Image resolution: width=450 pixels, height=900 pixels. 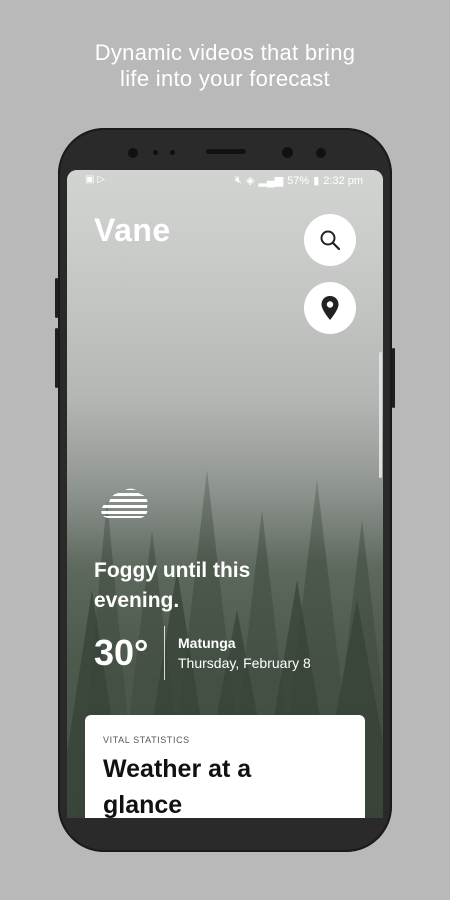 I want to click on notification-icons: ▣ ▷, so click(x=95, y=179).